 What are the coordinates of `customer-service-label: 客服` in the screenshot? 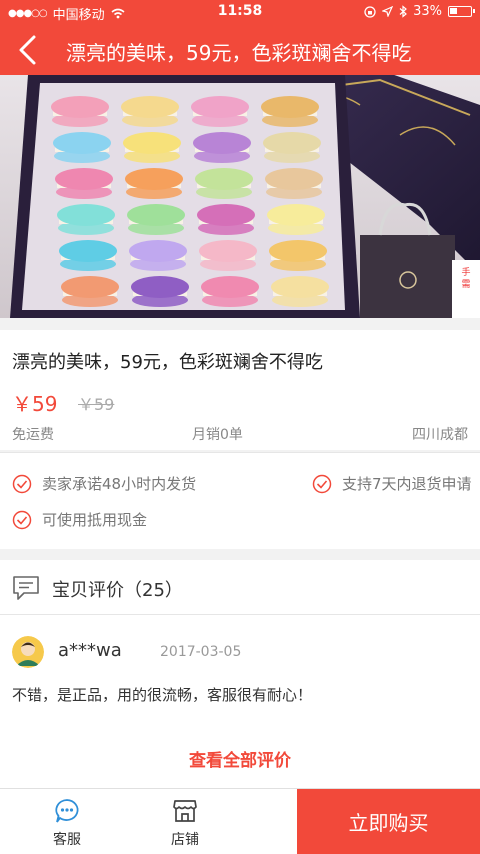 It's located at (67, 840).